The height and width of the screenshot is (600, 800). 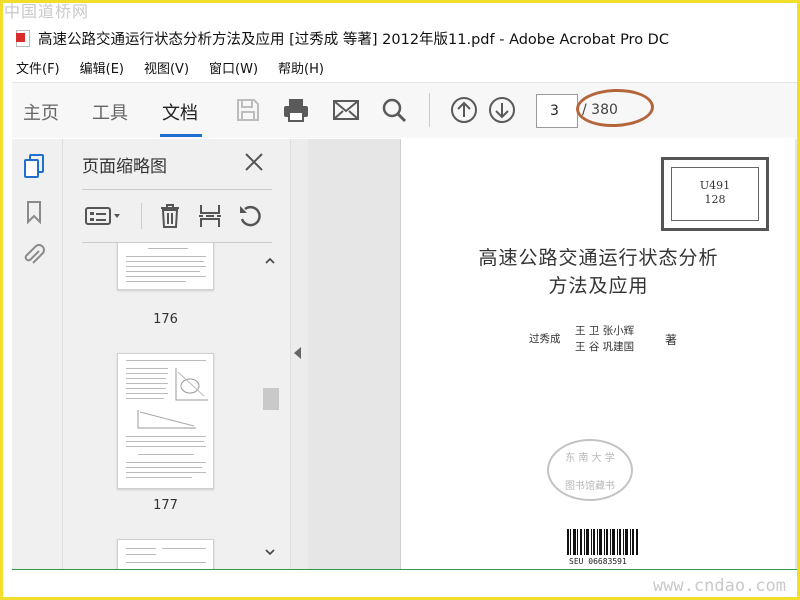 I want to click on call-number-line1: U491, so click(x=715, y=185).